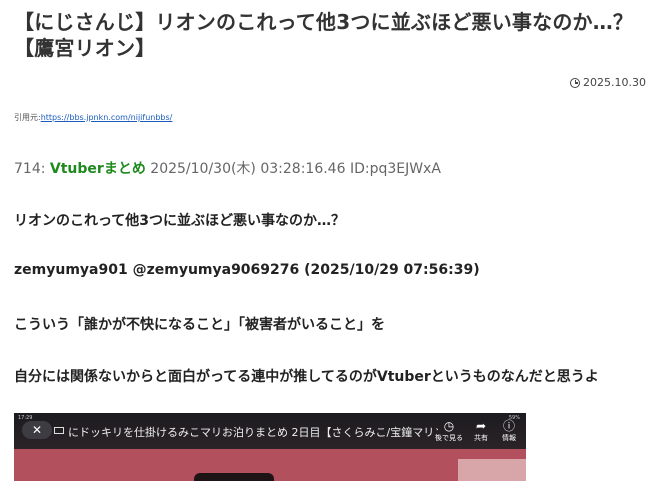 The image size is (668, 481). What do you see at coordinates (295, 169) in the screenshot?
I see `post-meta: 2025/10/30(木) 03:28:16.46 ID:pq3EJWxA` at bounding box center [295, 169].